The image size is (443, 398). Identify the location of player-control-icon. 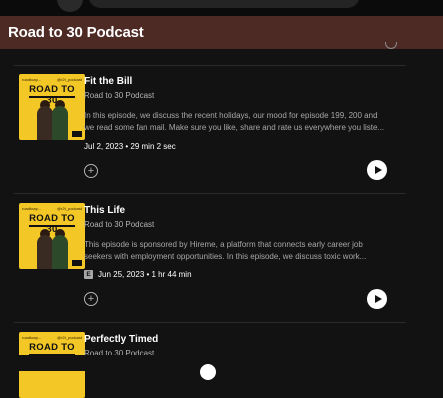
(208, 372).